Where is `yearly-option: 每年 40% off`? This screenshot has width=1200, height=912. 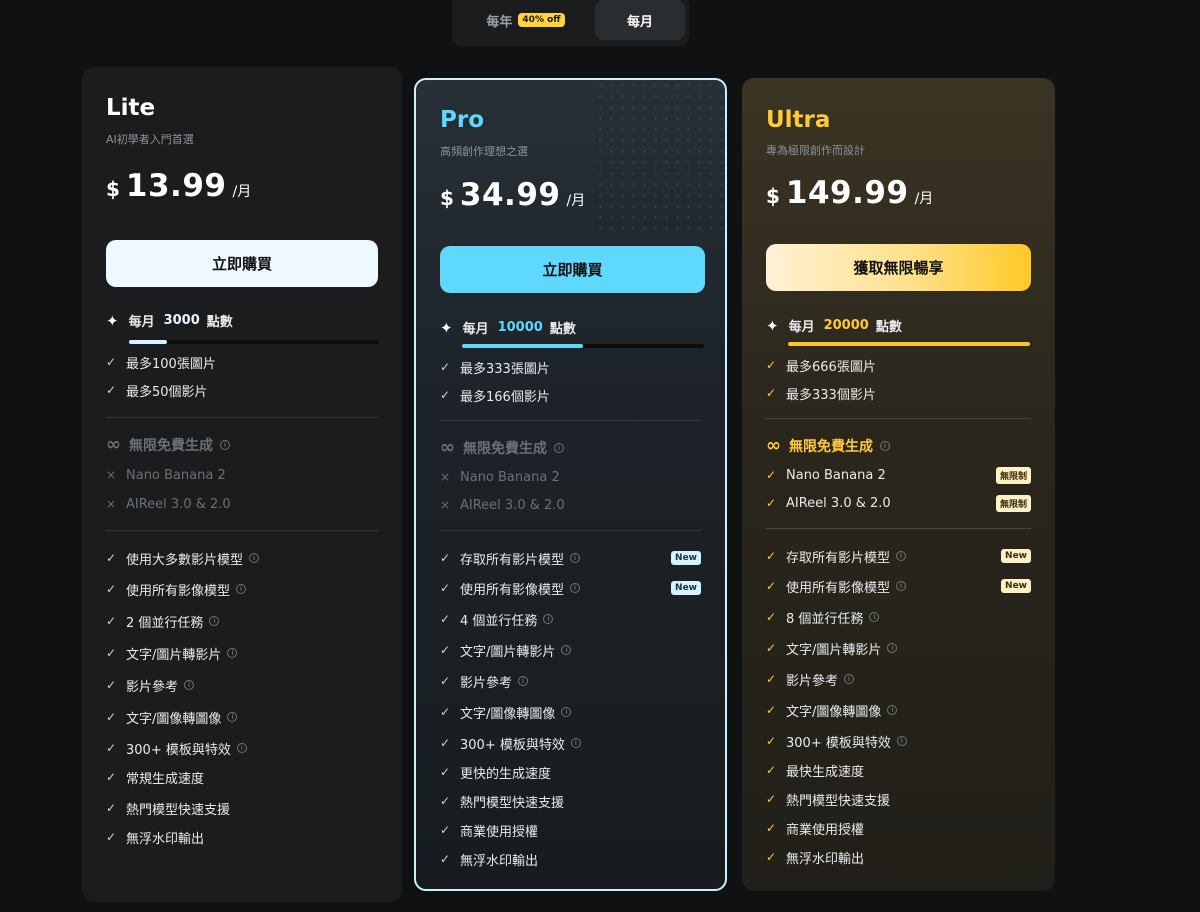
yearly-option: 每年 40% off is located at coordinates (525, 20).